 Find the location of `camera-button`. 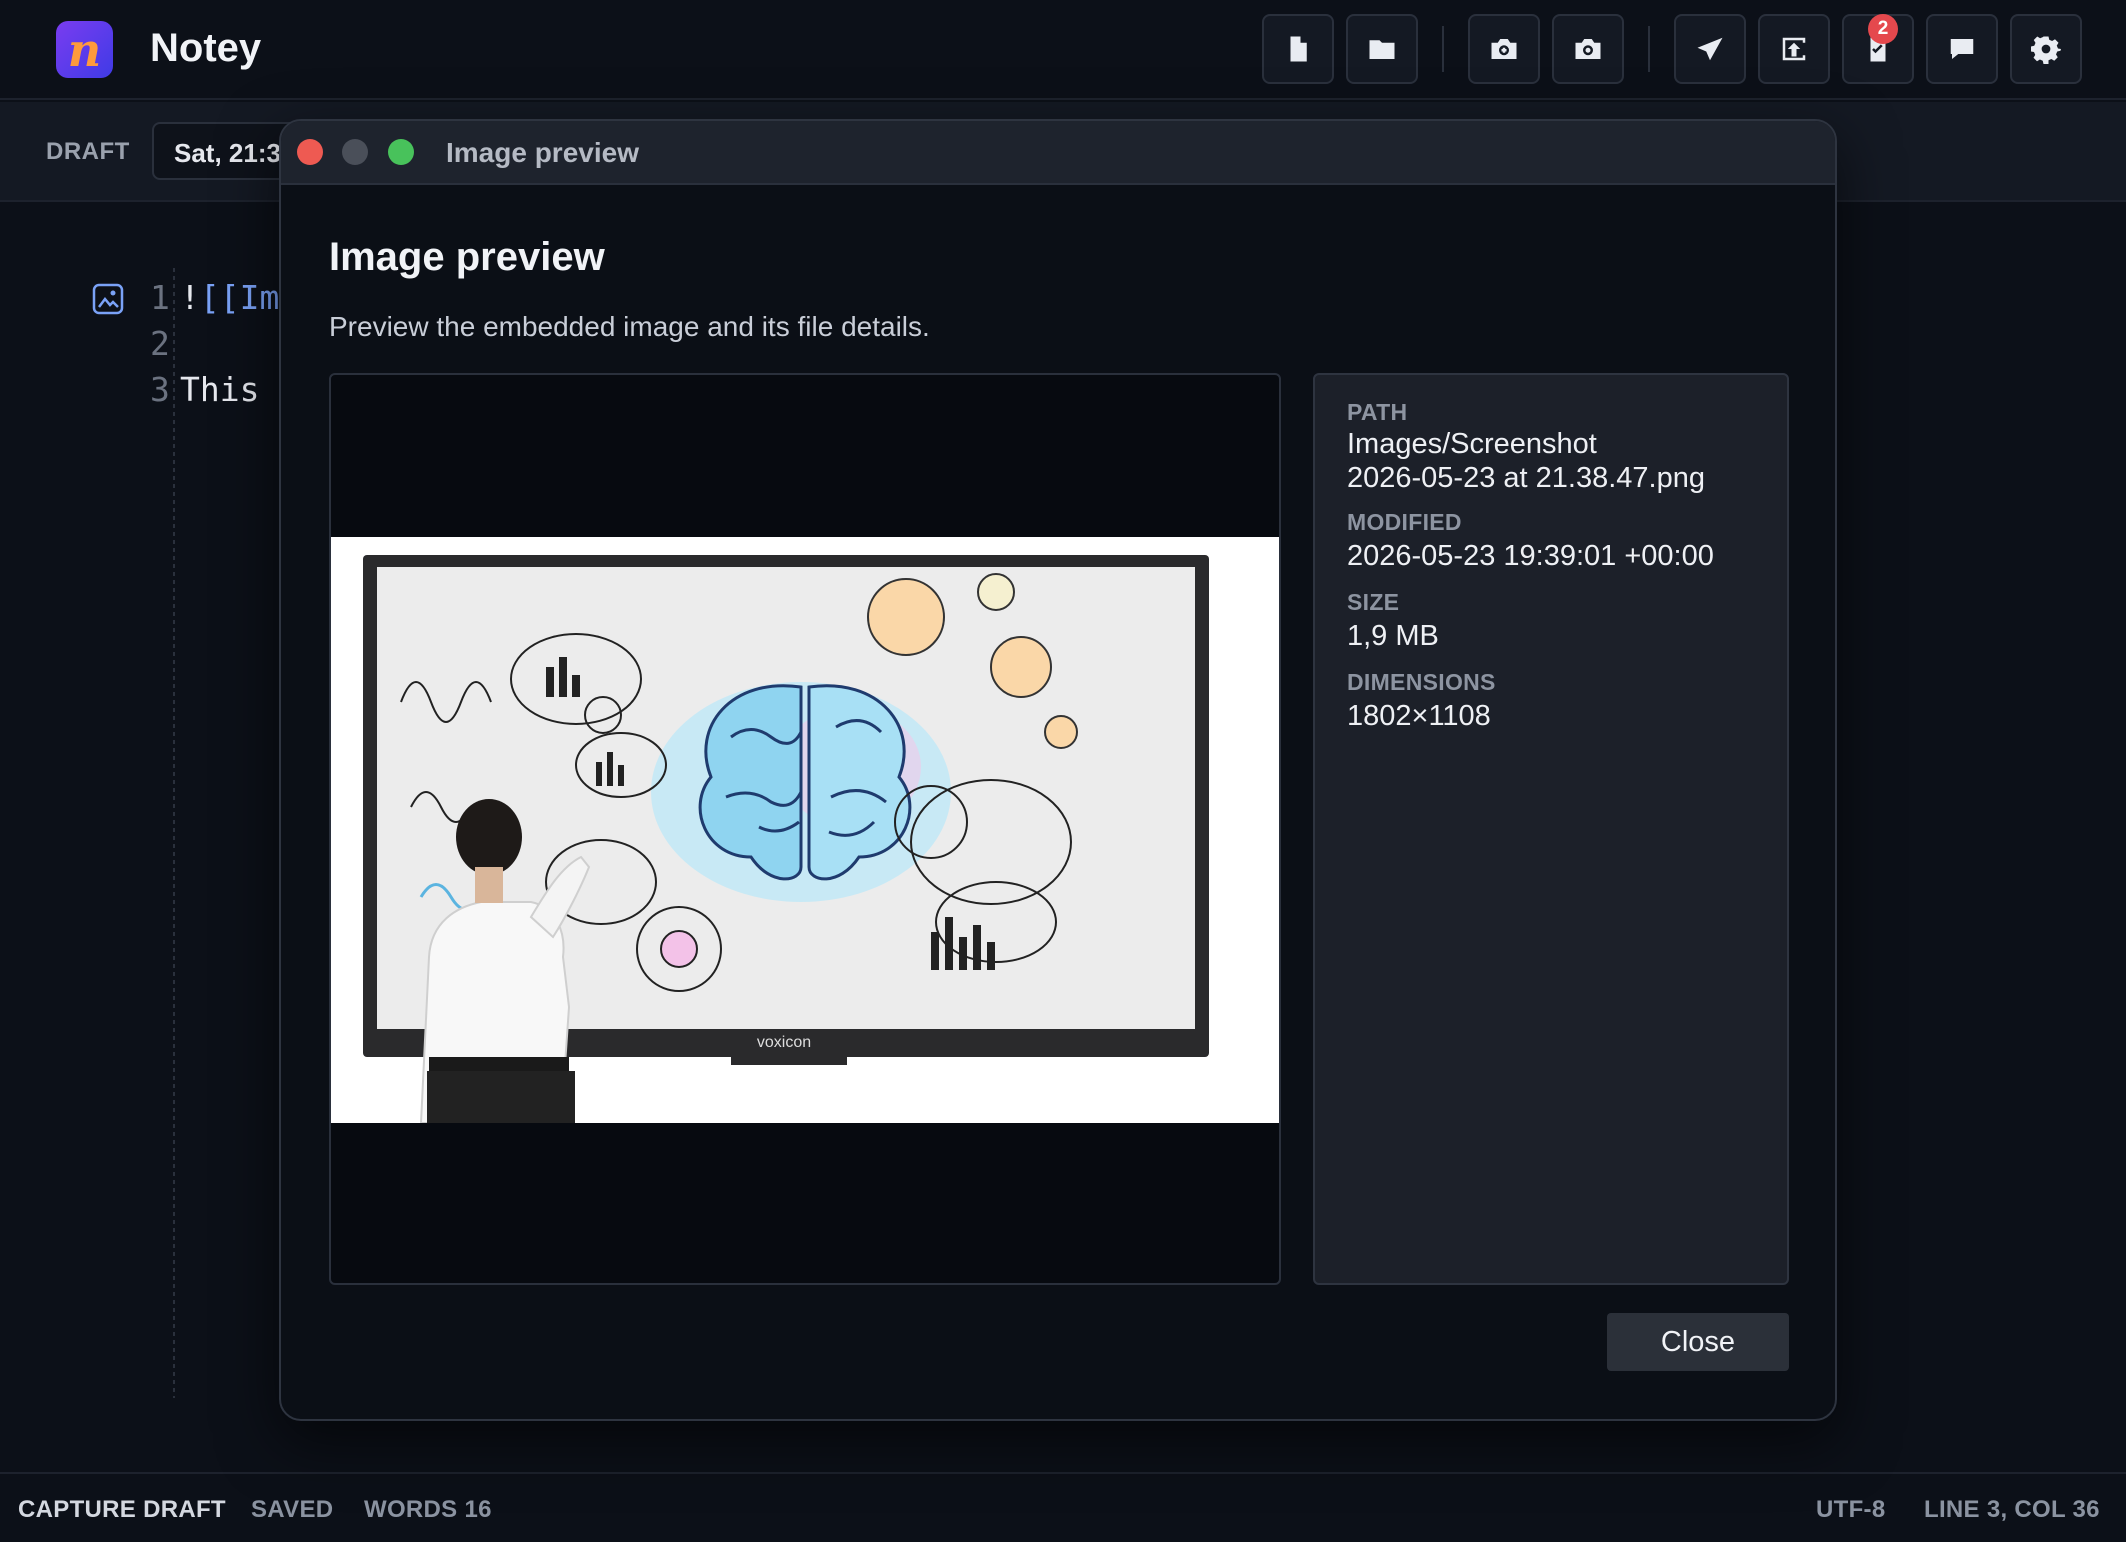

camera-button is located at coordinates (1588, 49).